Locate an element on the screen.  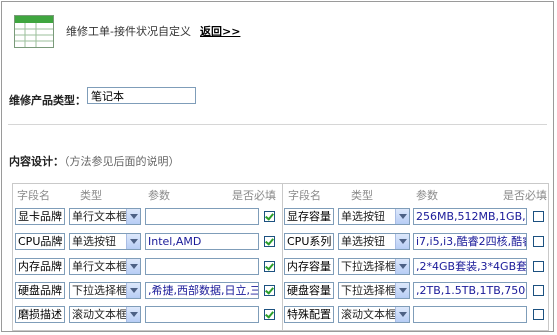
table-column-divider is located at coordinates (282, 257).